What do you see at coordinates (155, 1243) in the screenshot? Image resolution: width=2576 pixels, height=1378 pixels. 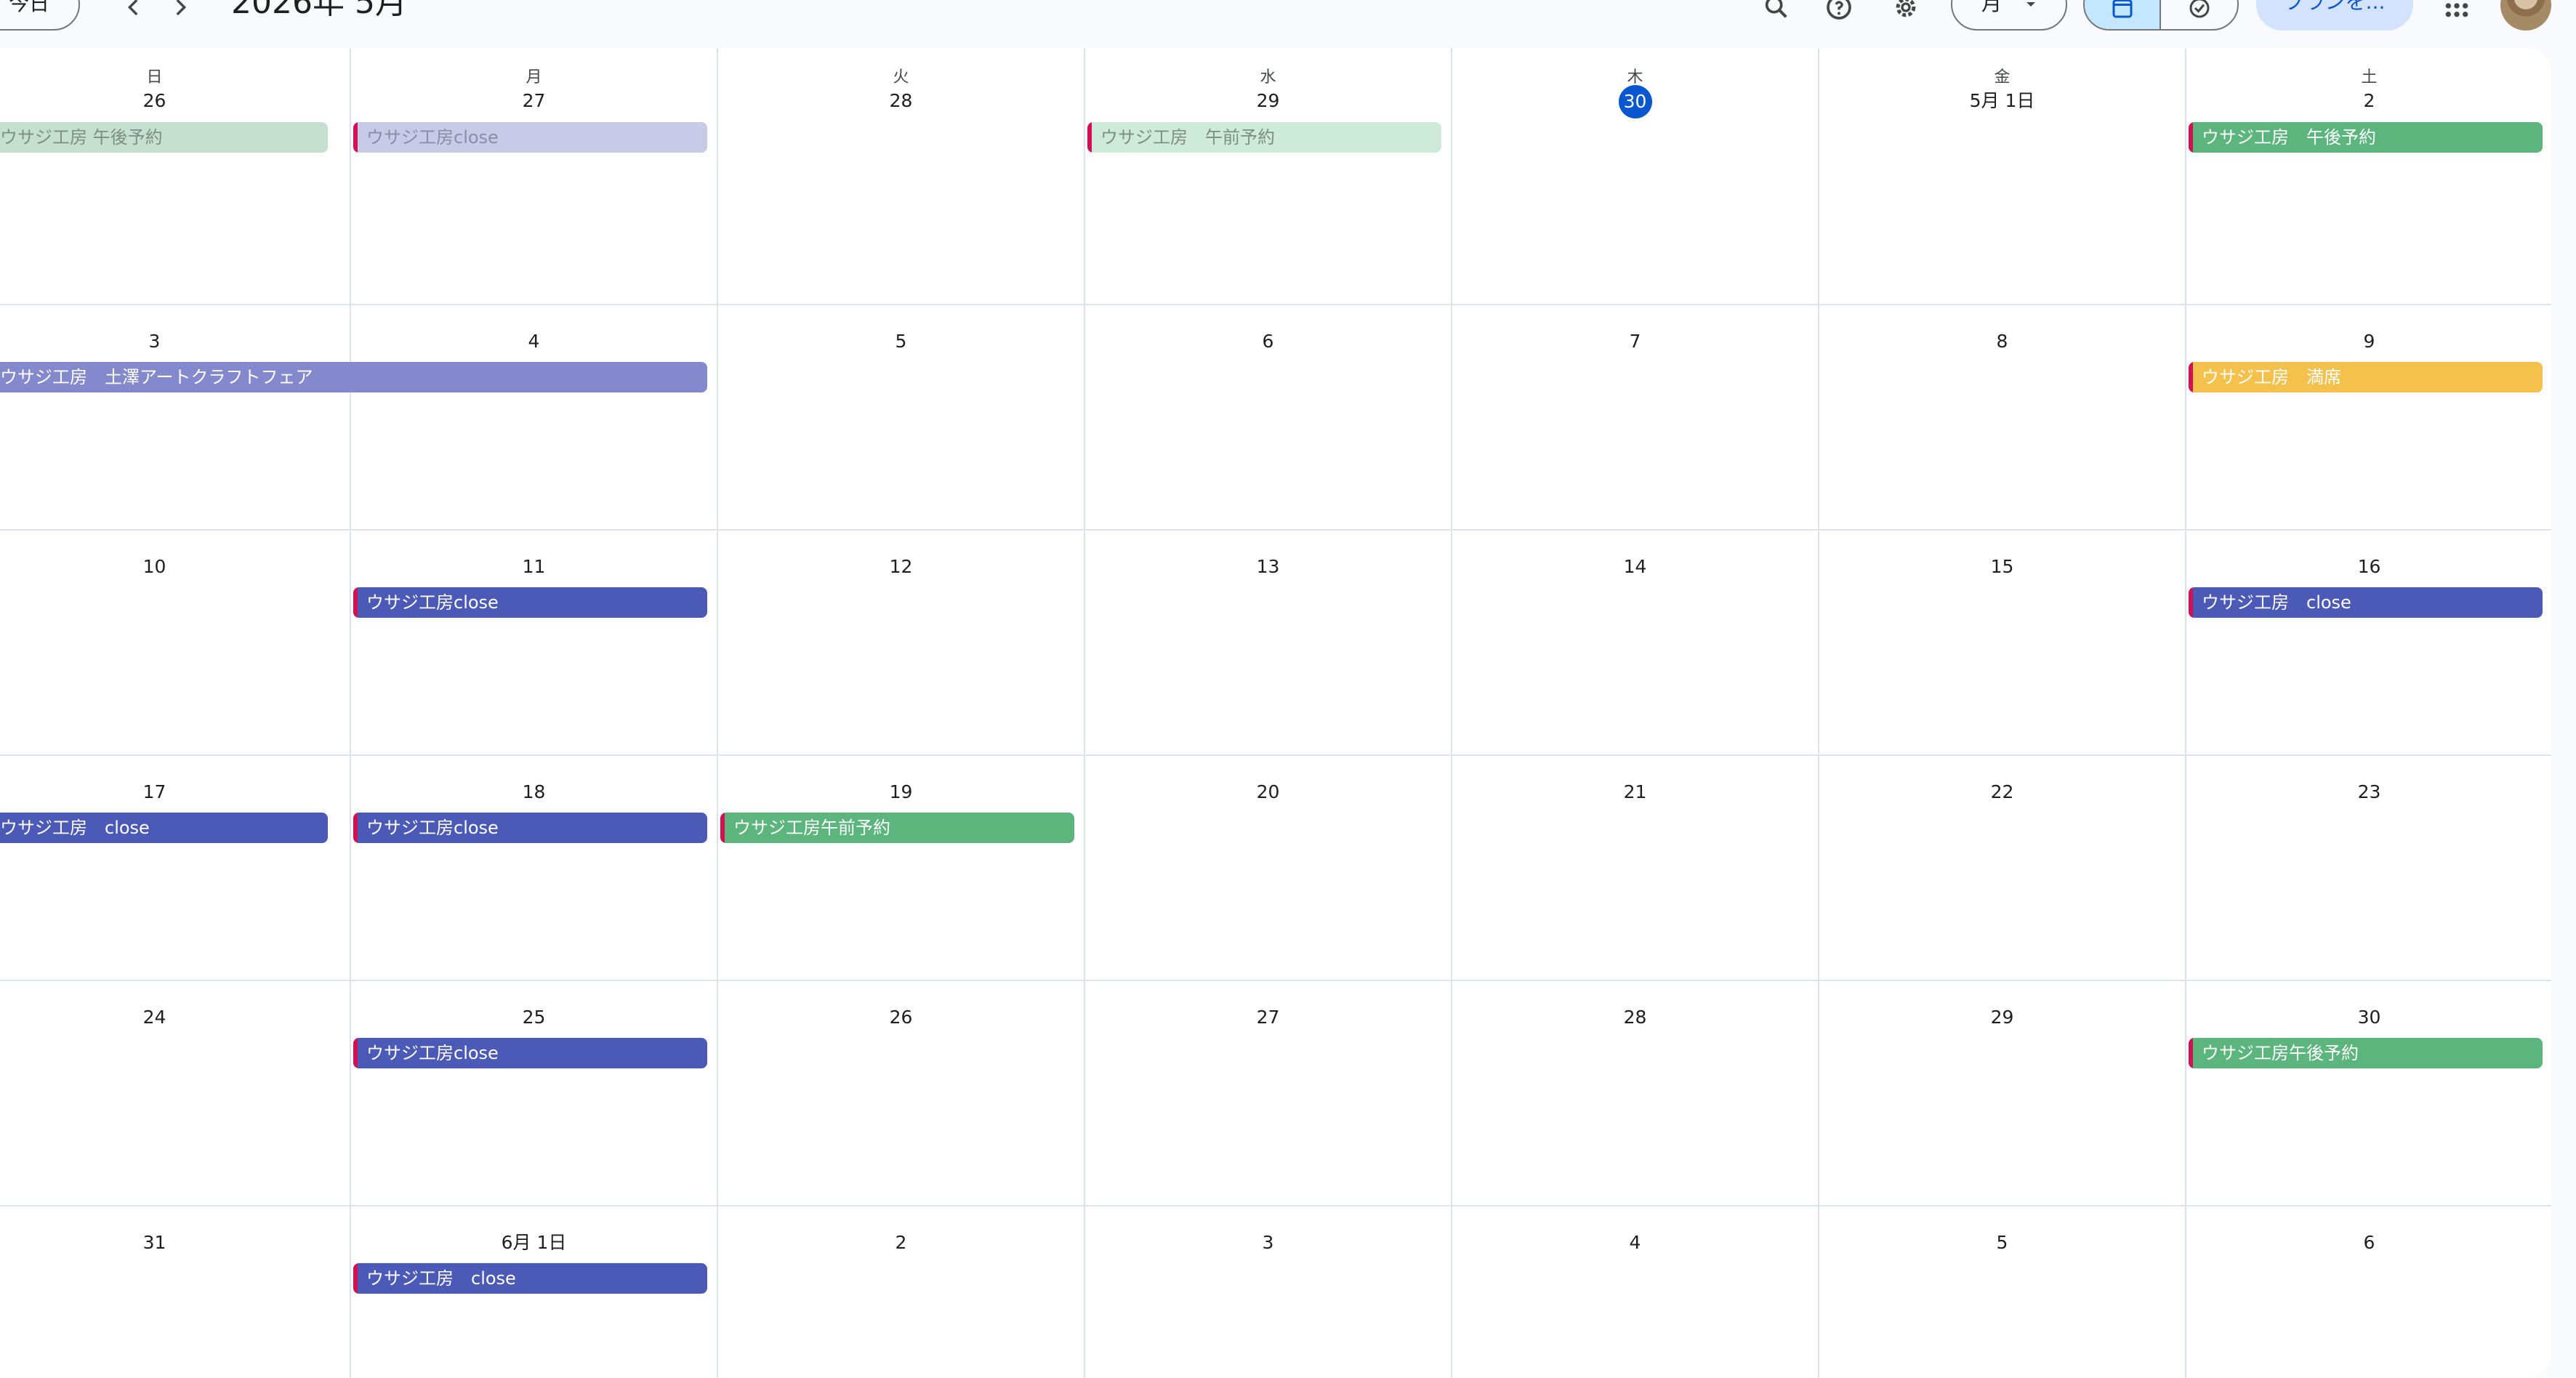 I see `date-number: 31` at bounding box center [155, 1243].